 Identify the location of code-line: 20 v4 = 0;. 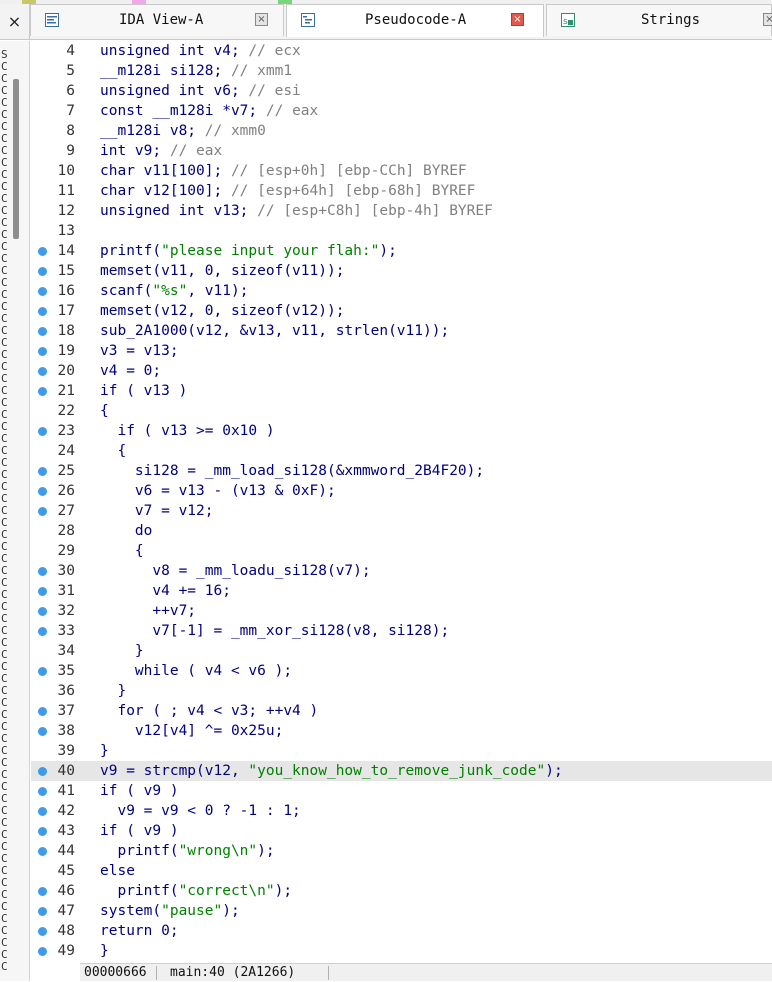
(401, 371).